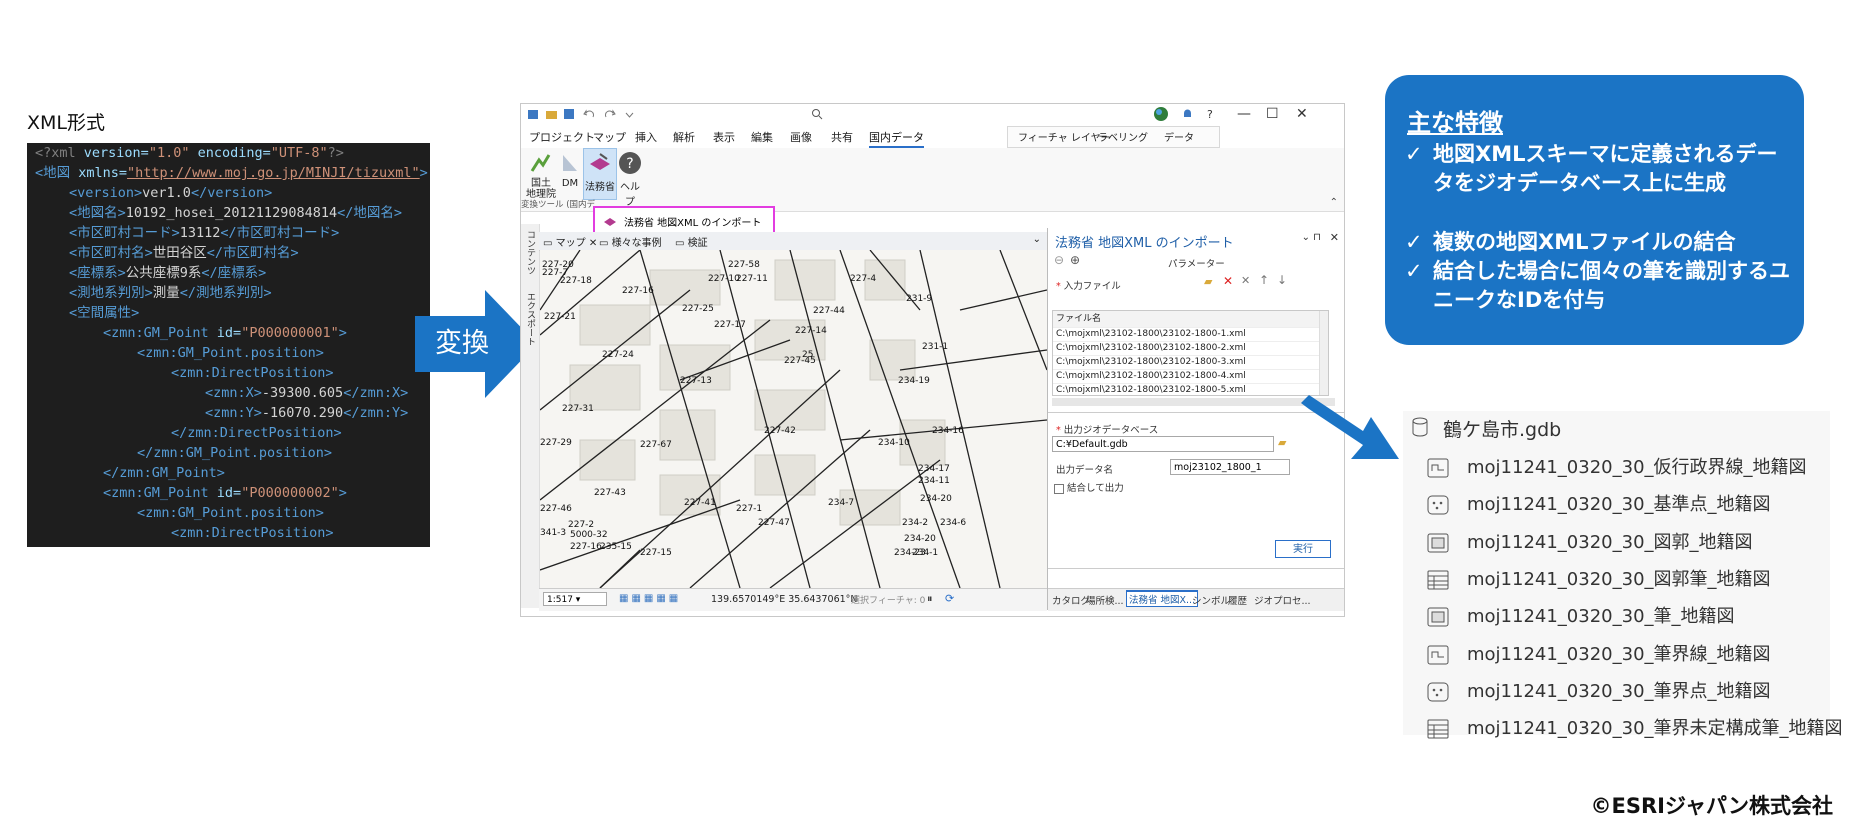 The height and width of the screenshot is (827, 1851). I want to click on move-up-icon: ↑, so click(1264, 280).